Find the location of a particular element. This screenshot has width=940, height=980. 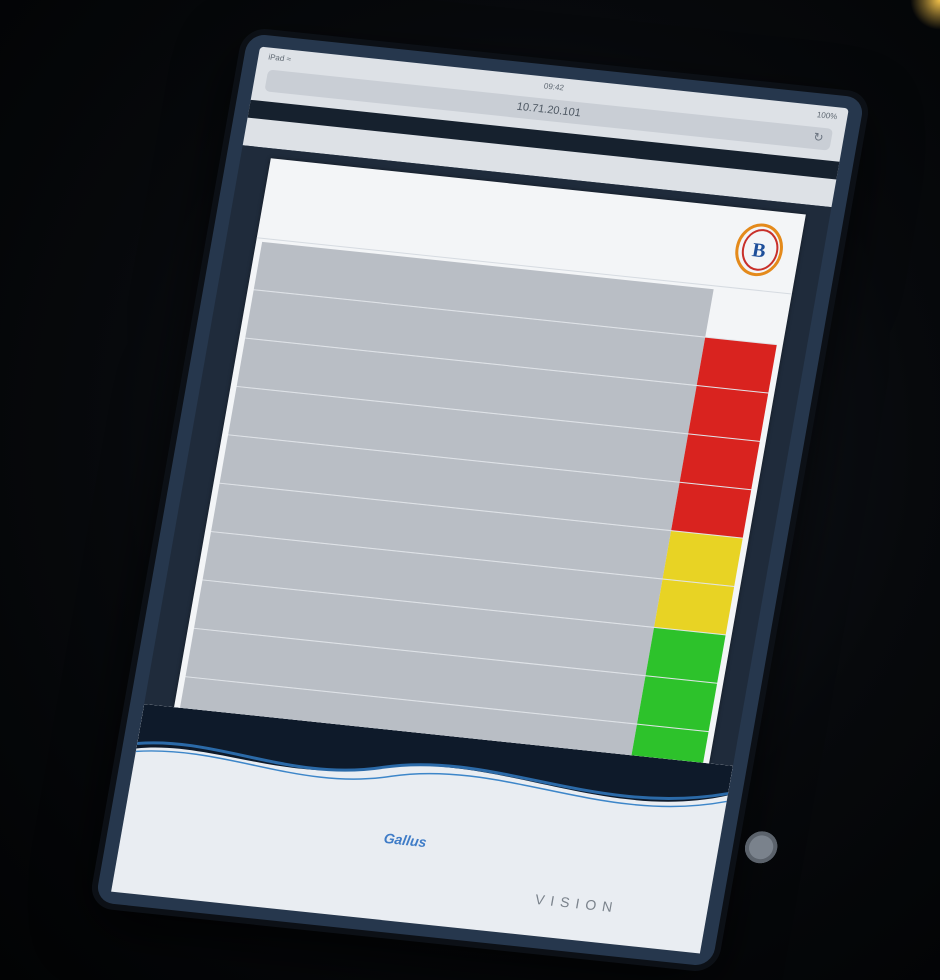

url-text: 10.71.20.101 is located at coordinates (548, 110).